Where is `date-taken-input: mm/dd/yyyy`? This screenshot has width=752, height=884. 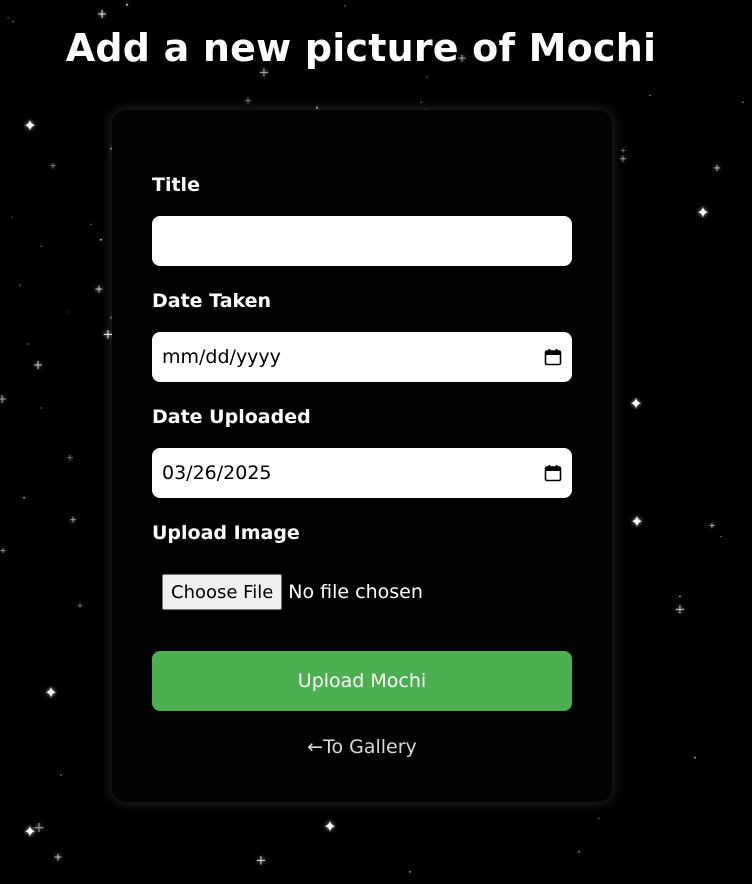 date-taken-input: mm/dd/yyyy is located at coordinates (362, 357).